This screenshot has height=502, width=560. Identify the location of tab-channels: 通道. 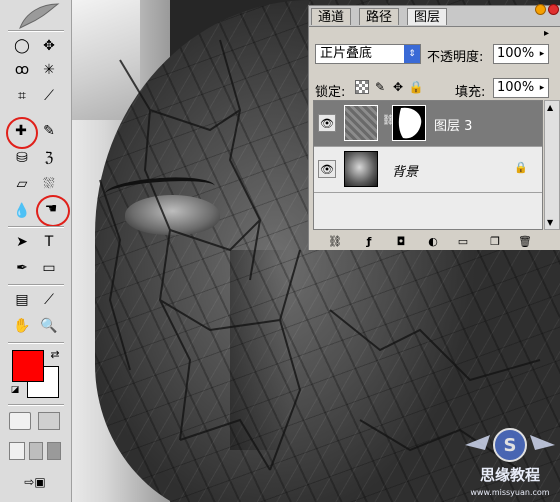
(331, 16).